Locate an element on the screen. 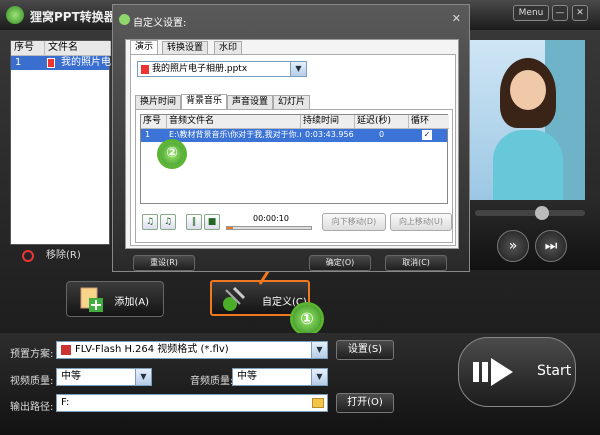  list-item: 1 我的照片电 is located at coordinates (61, 63).